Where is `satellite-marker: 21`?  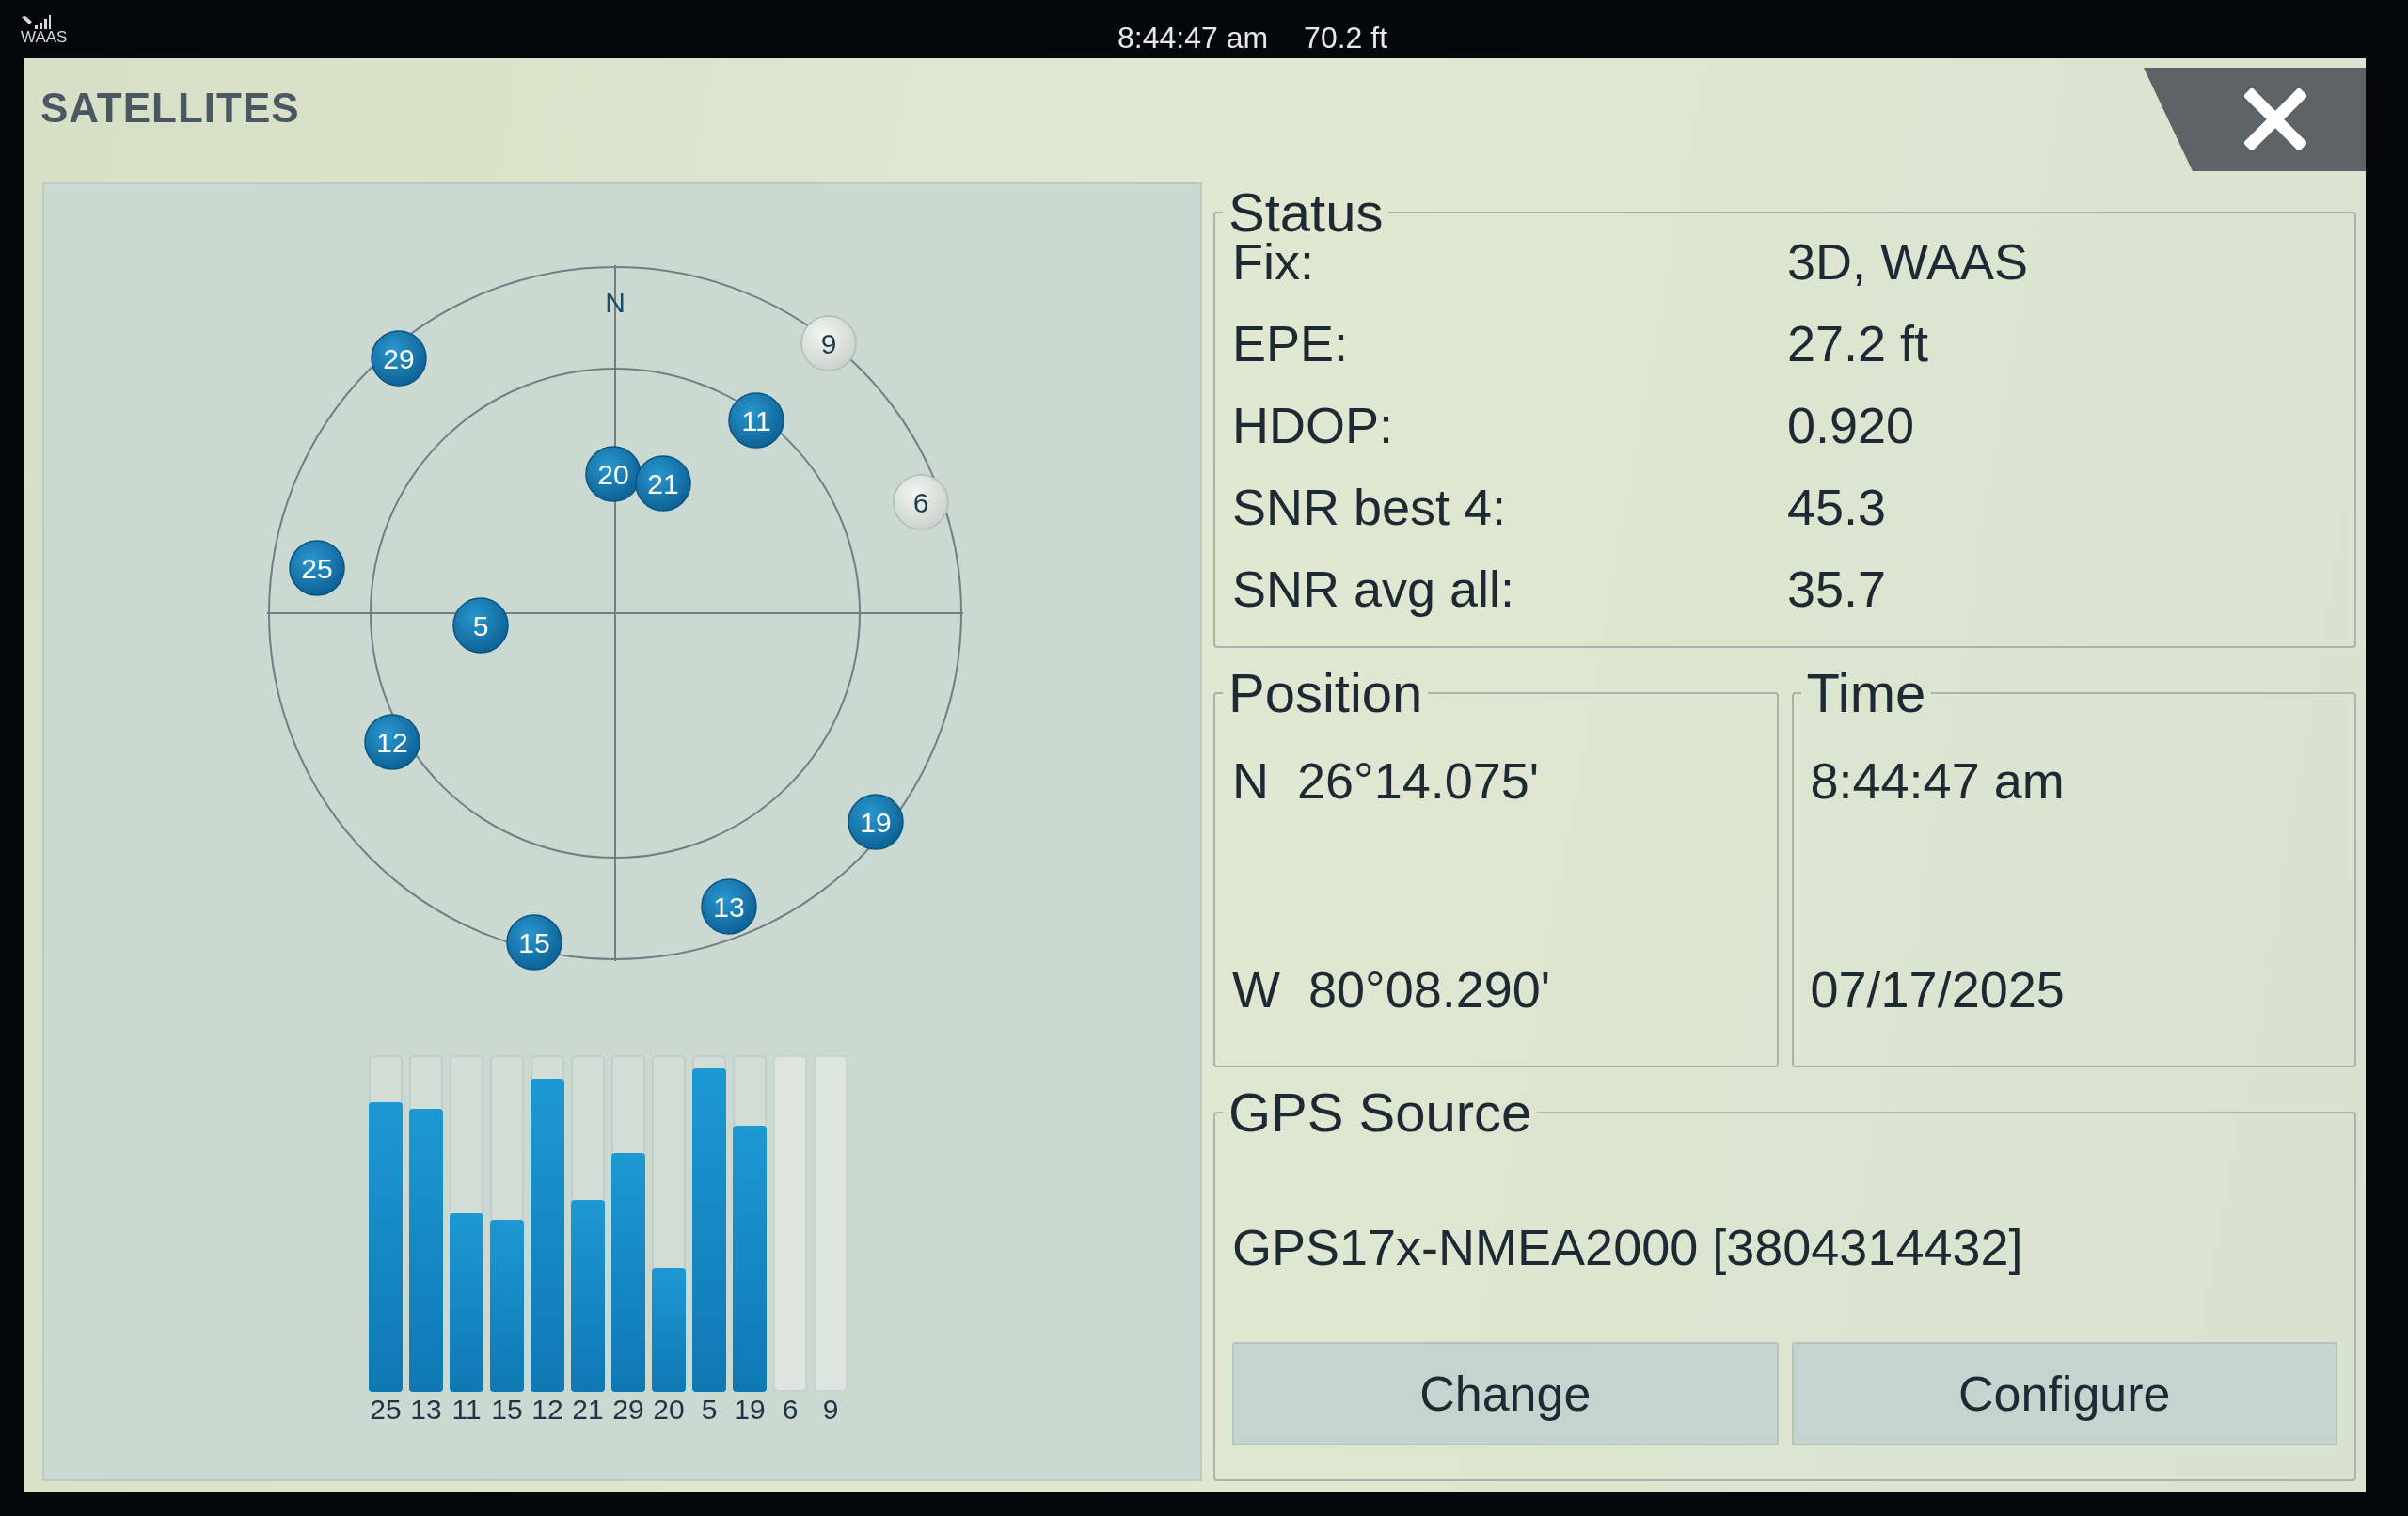 satellite-marker: 21 is located at coordinates (663, 483).